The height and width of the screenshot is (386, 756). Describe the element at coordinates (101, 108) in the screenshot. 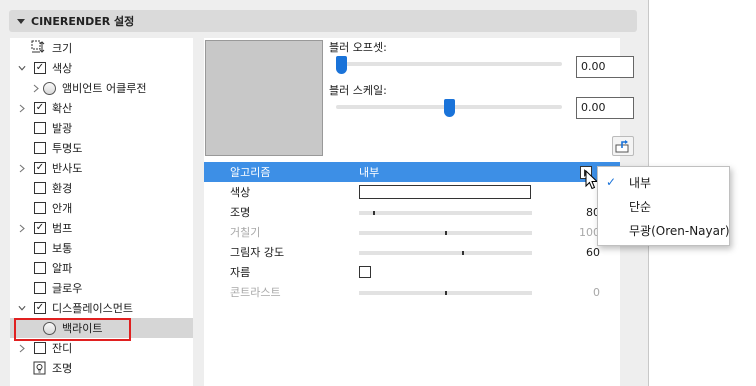

I see `tree-item-diffusion: ✓ 확산` at that location.